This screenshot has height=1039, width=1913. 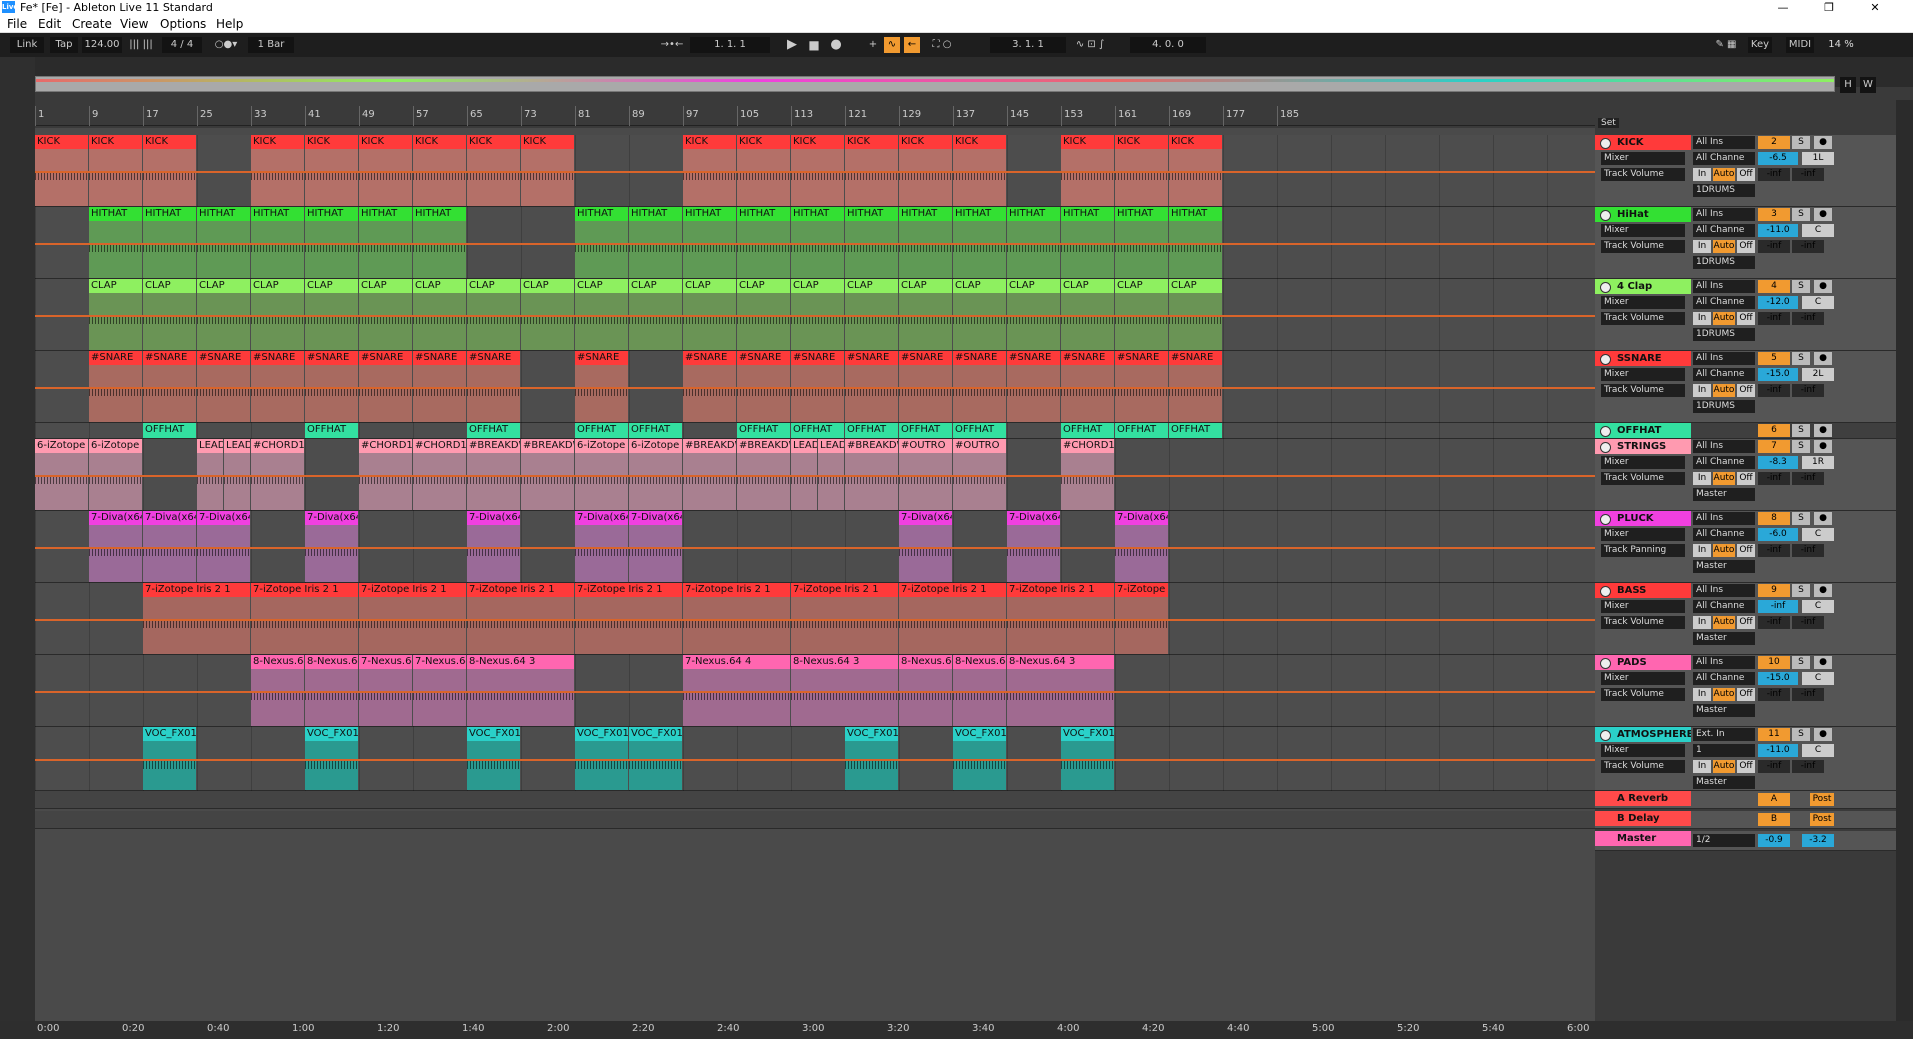 What do you see at coordinates (1778, 374) in the screenshot?
I see `volume-field: -15.0` at bounding box center [1778, 374].